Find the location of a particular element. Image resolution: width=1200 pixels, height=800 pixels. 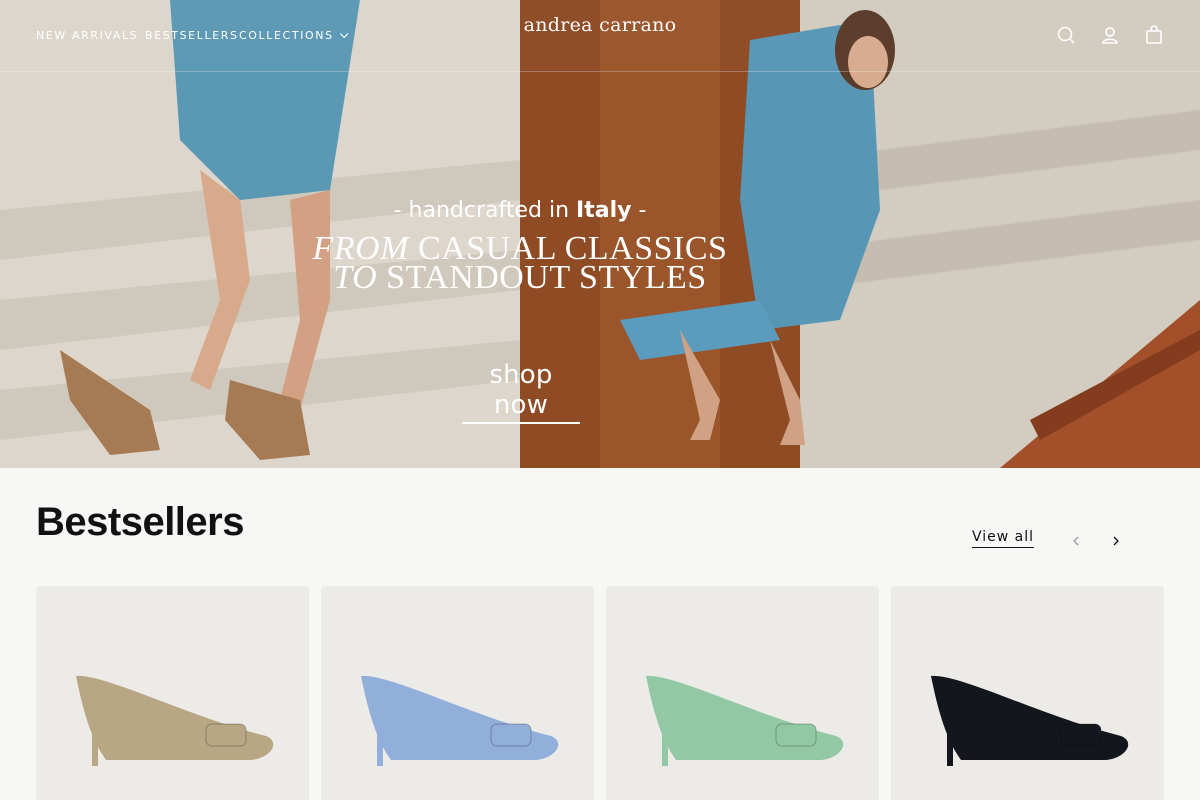

shop-now-button: shop now is located at coordinates (521, 392).